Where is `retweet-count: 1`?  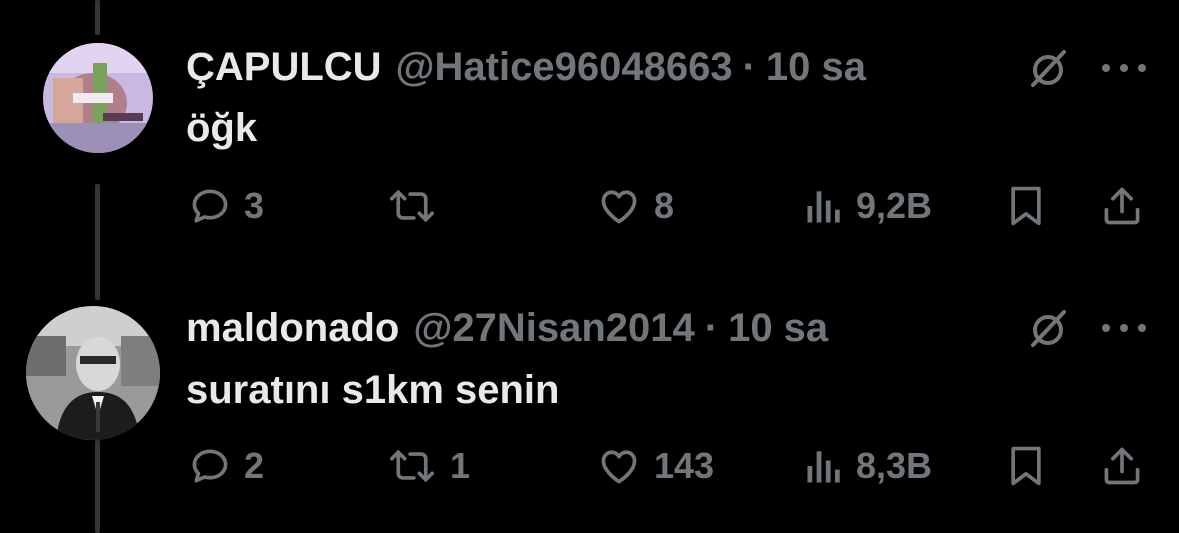
retweet-count: 1 is located at coordinates (460, 465).